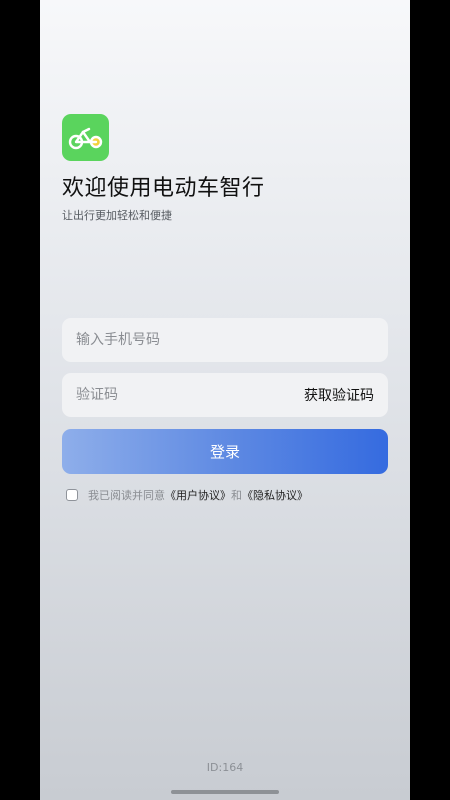 The image size is (450, 800). I want to click on build-id-label: ID:164, so click(225, 767).